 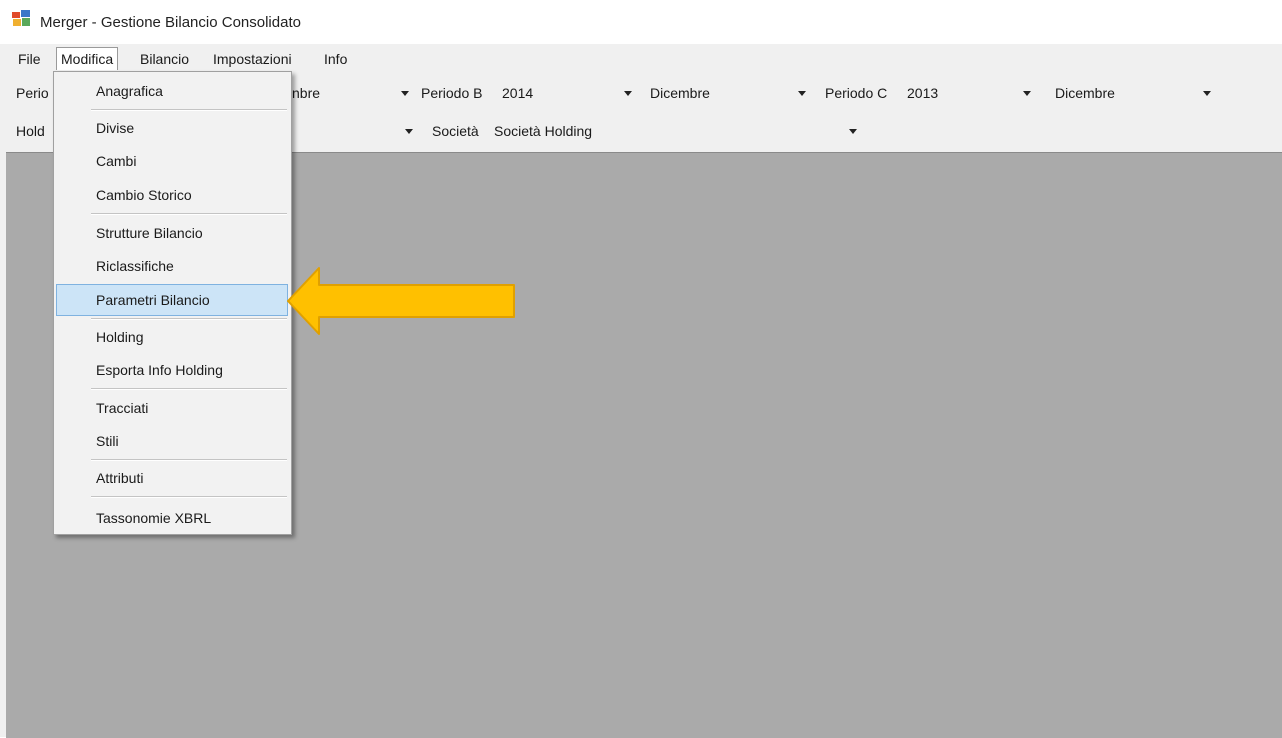 I want to click on periodo-a-month-select: nbre, so click(x=306, y=93).